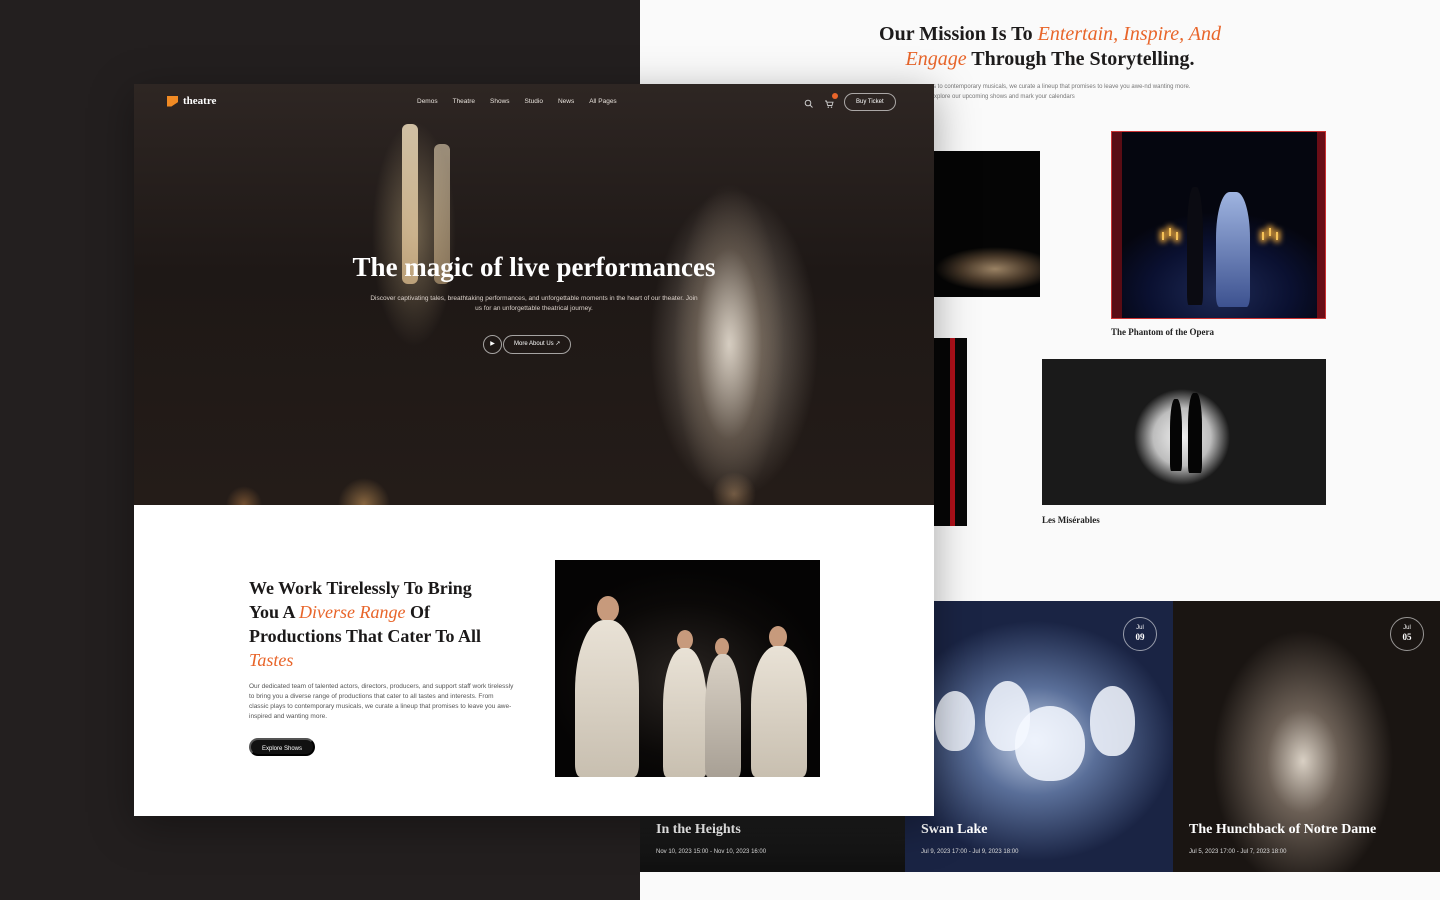 Image resolution: width=1440 pixels, height=900 pixels. Describe the element at coordinates (1407, 637) in the screenshot. I see `badge-day: 05` at that location.